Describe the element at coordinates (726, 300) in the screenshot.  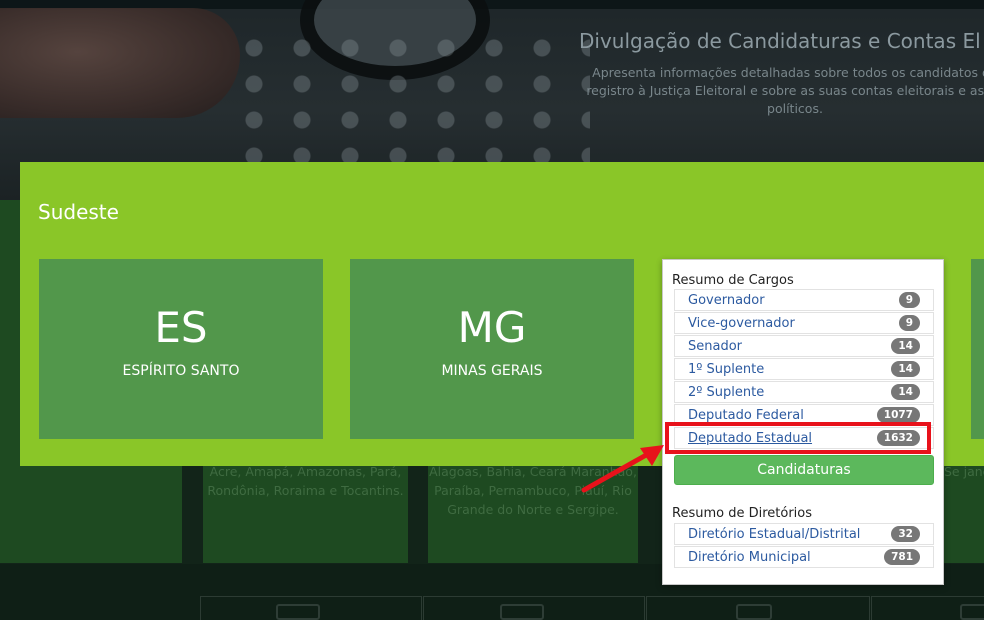
I see `cargo-label: Governador` at that location.